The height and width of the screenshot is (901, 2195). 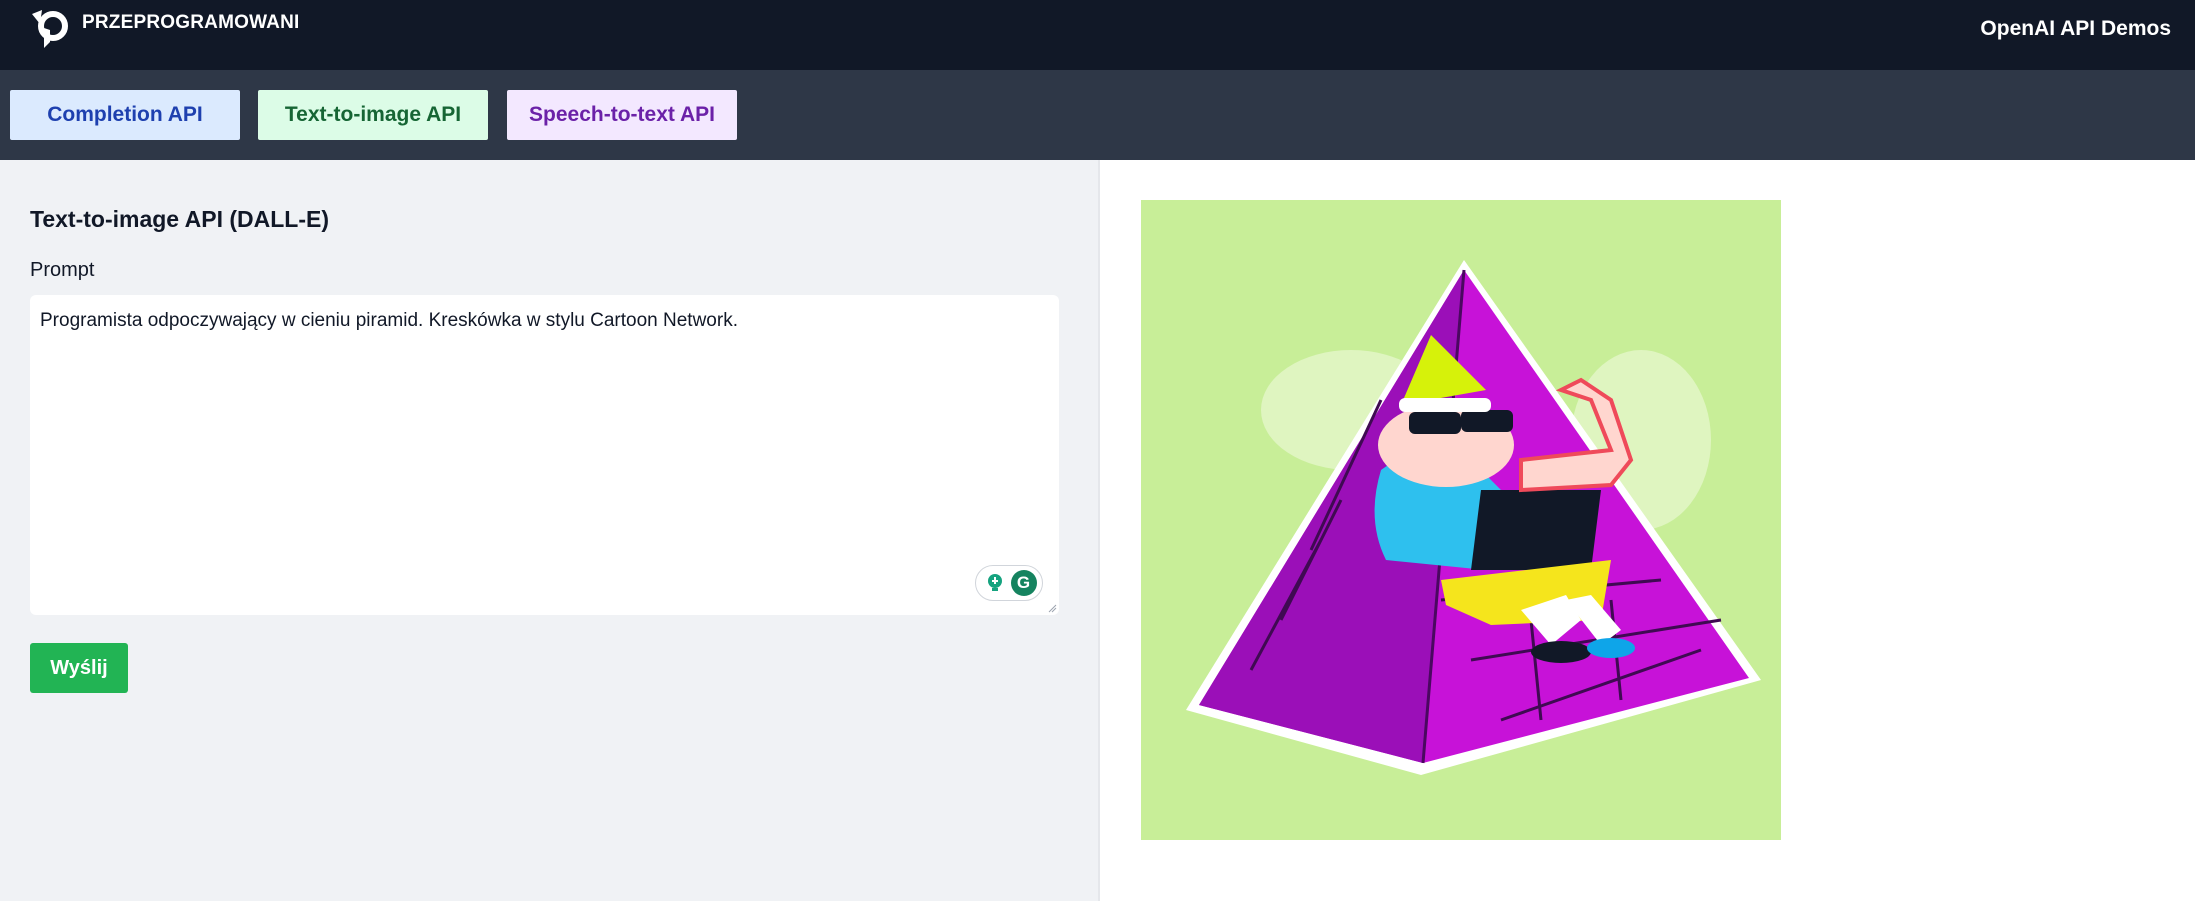 I want to click on grammarly-icon: G, so click(x=1023, y=583).